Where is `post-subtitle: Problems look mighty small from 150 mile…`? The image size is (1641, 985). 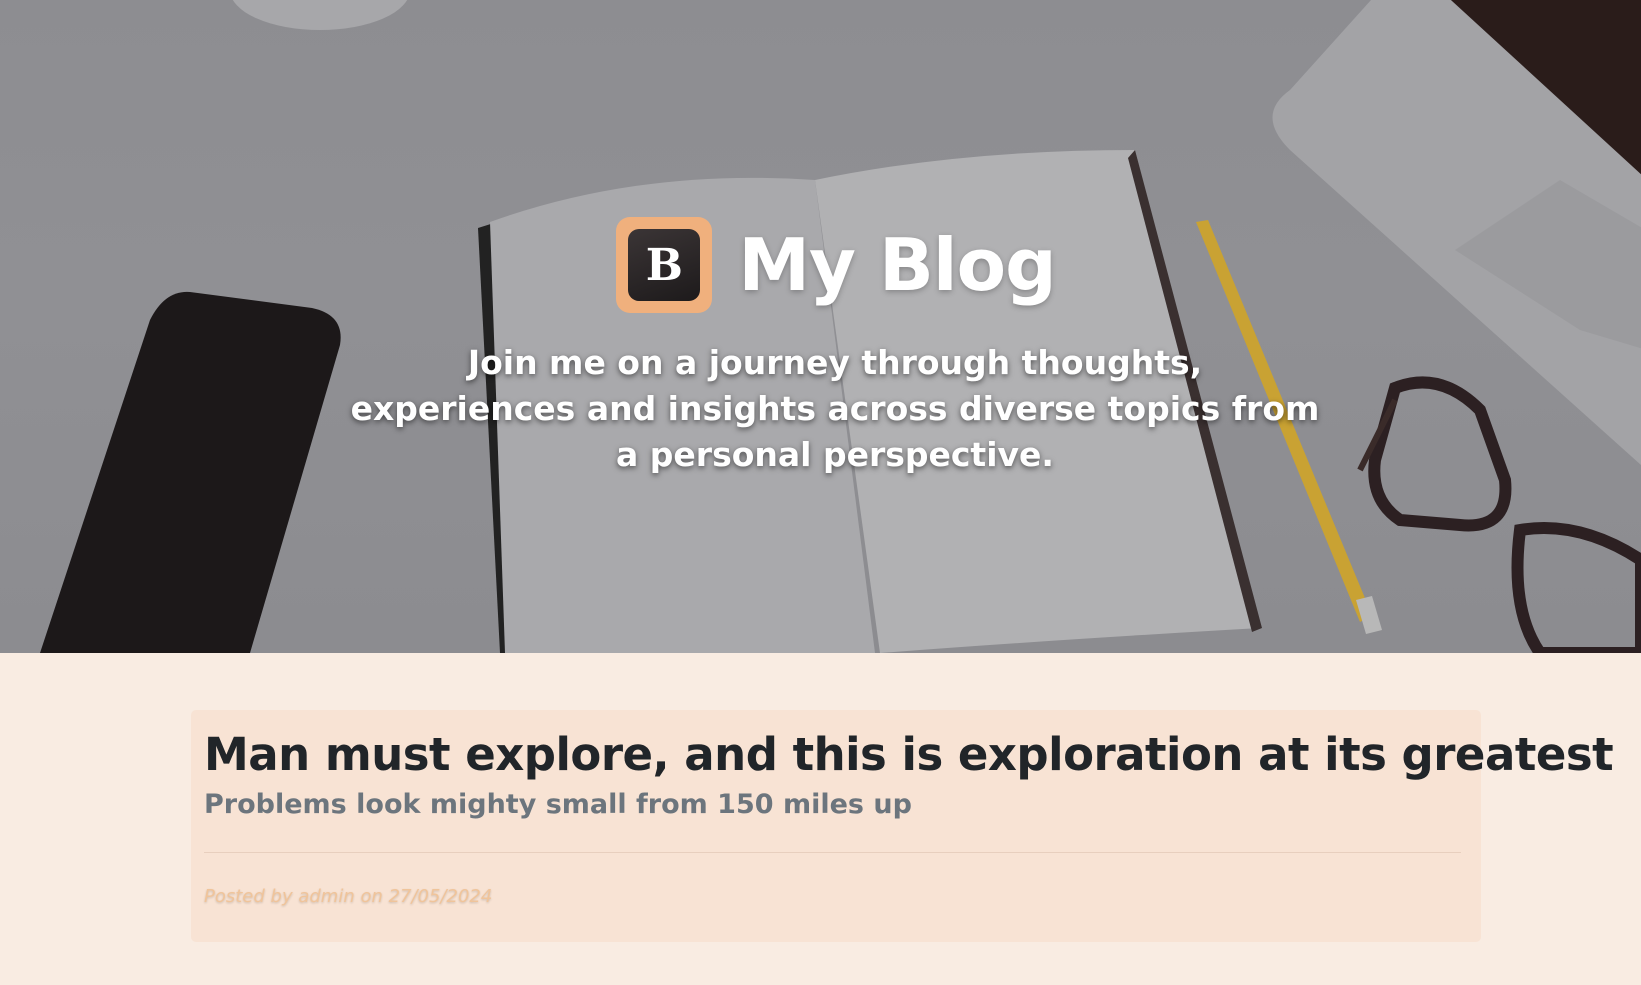
post-subtitle: Problems look mighty small from 150 mile… is located at coordinates (558, 804).